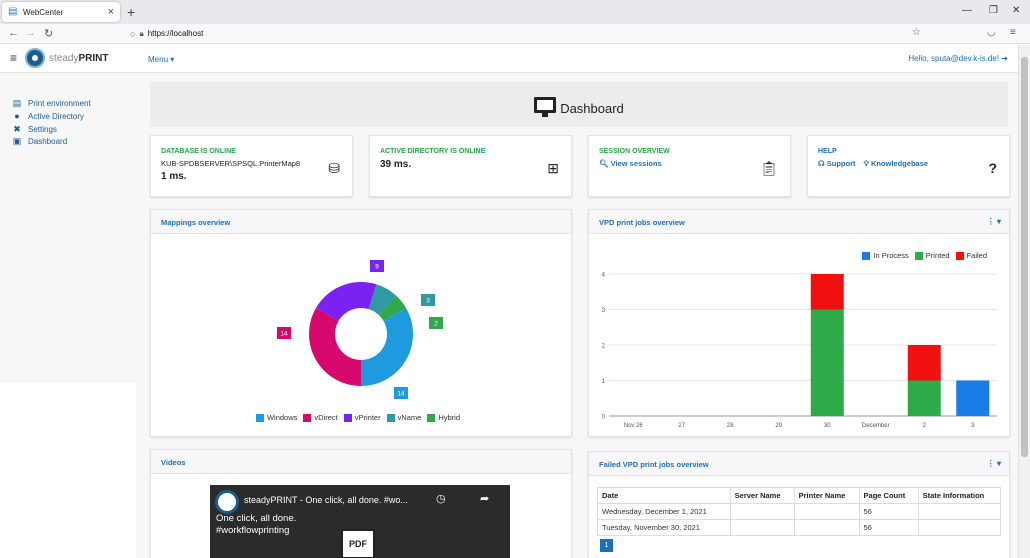  I want to click on column-header-page-count: Page Count, so click(888, 495).